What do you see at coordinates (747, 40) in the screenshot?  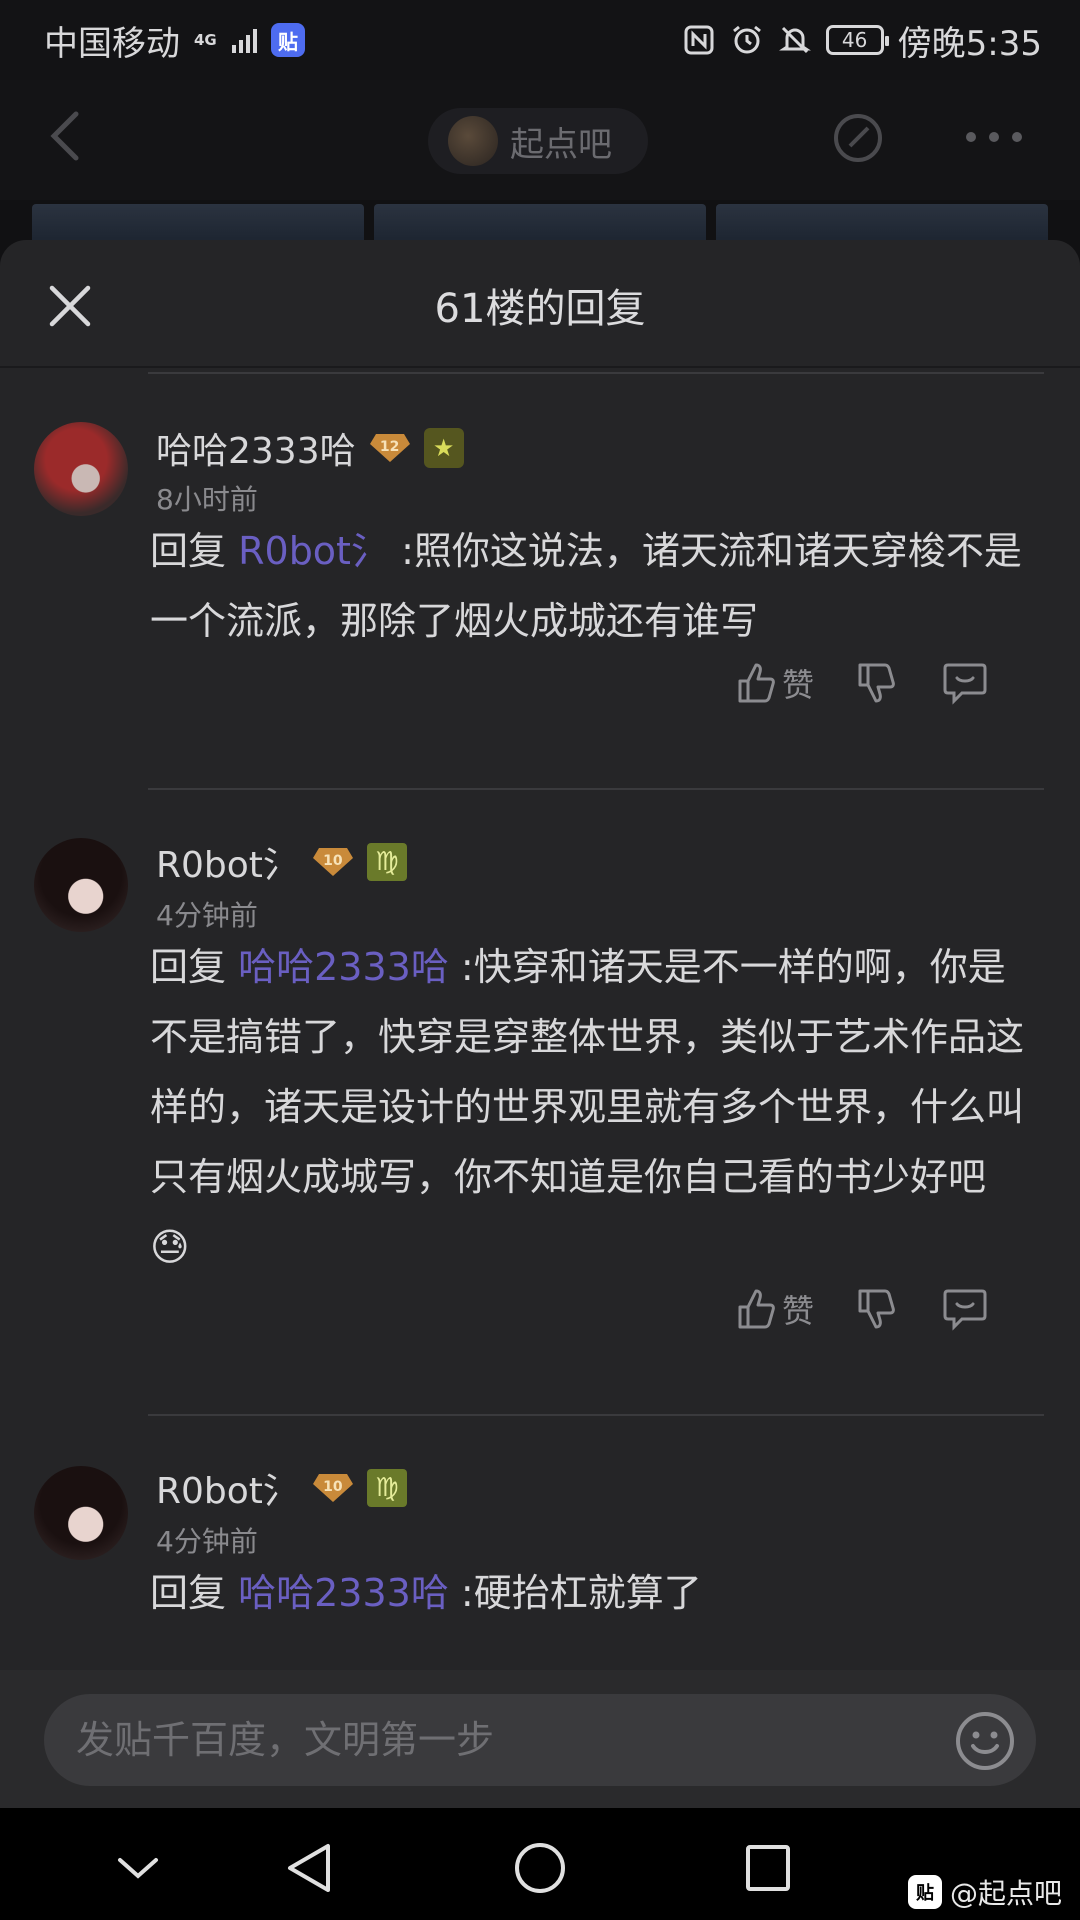 I see `alarm-icon` at bounding box center [747, 40].